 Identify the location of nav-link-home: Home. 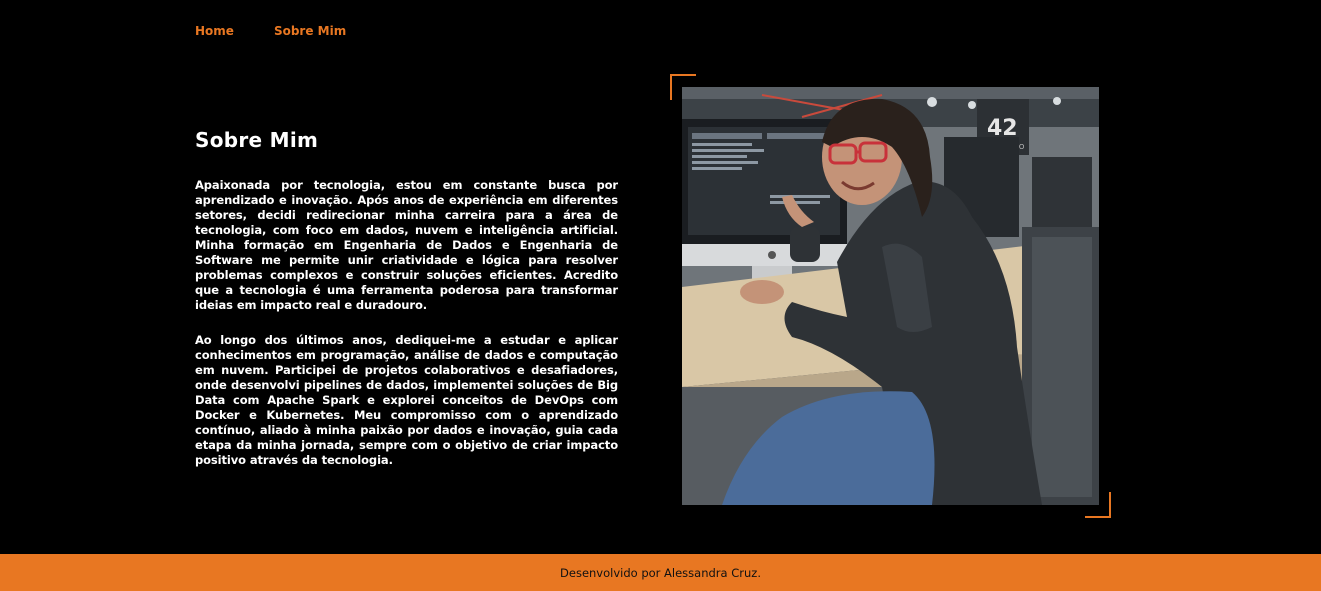
(214, 31).